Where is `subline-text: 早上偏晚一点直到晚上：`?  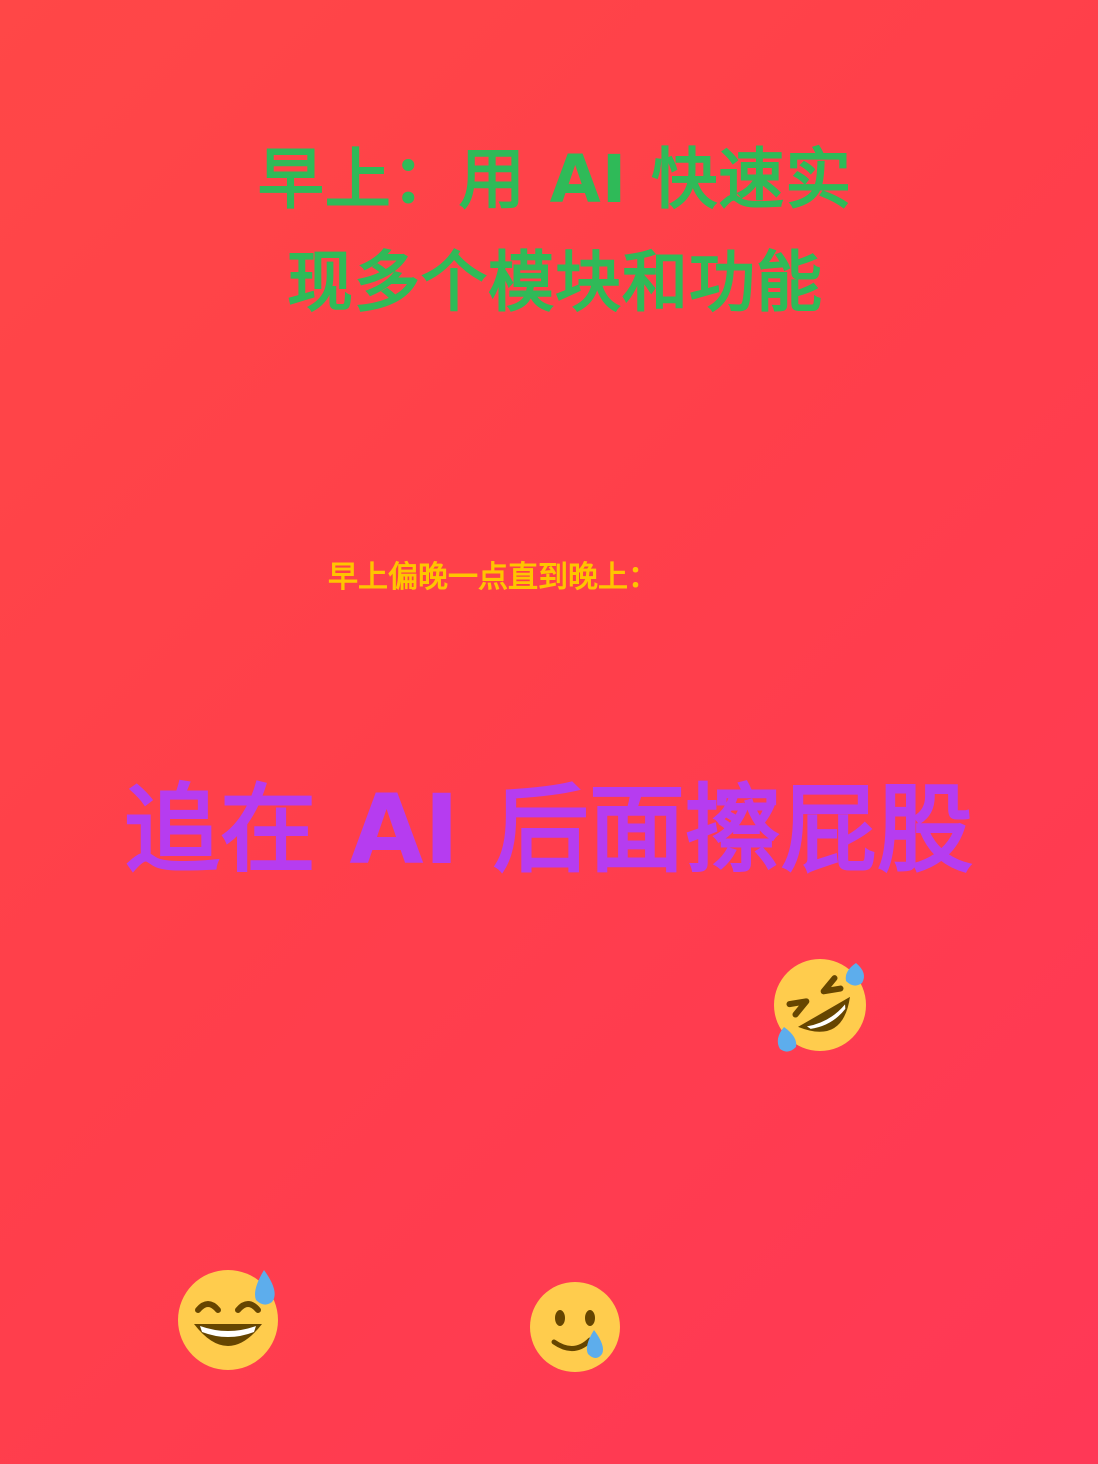 subline-text: 早上偏晚一点直到晚上： is located at coordinates (493, 577).